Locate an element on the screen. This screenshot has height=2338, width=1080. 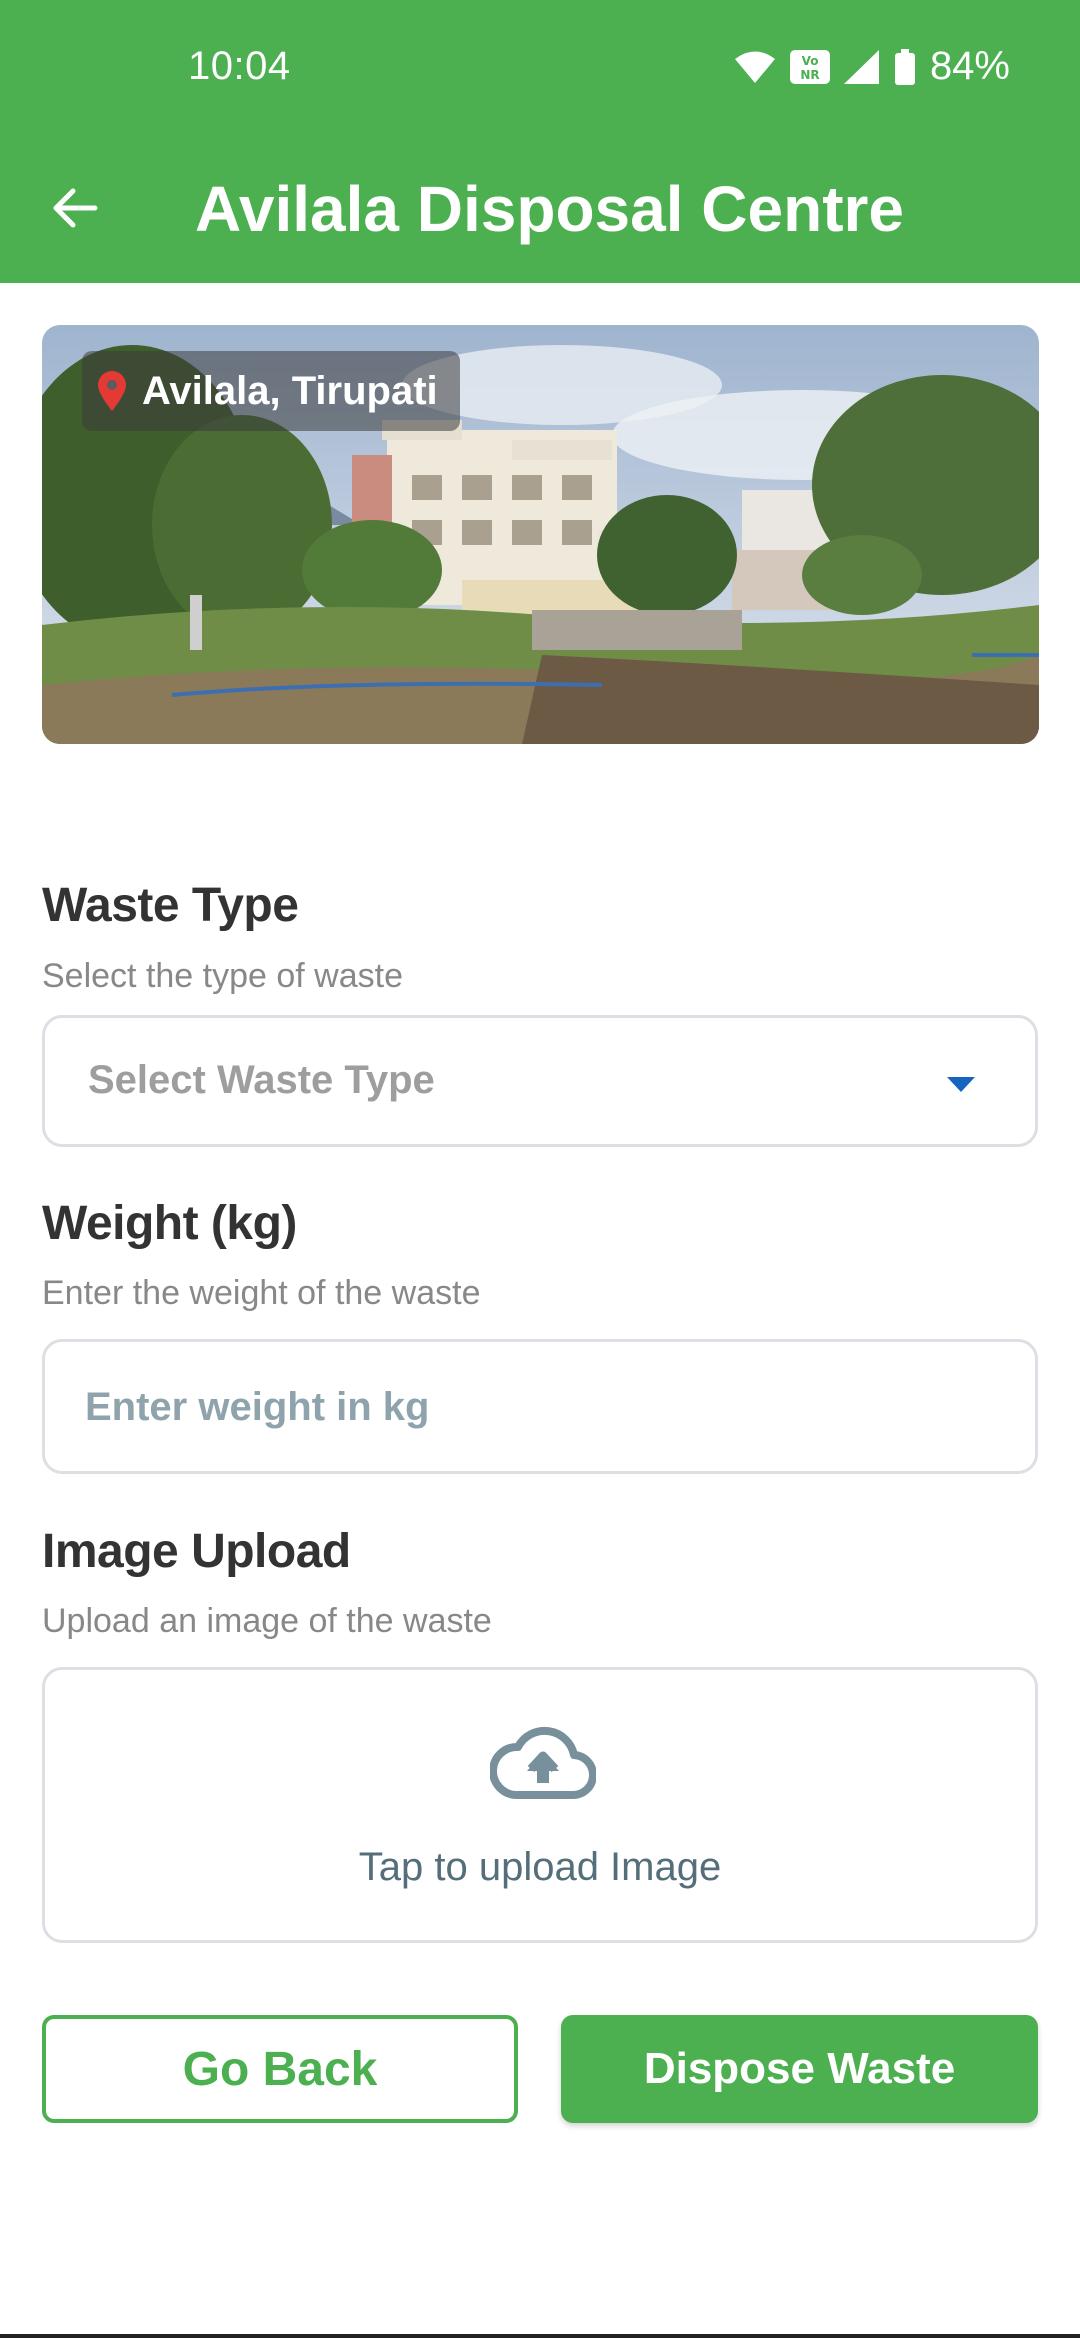
svg-text: NR is located at coordinates (809, 75).